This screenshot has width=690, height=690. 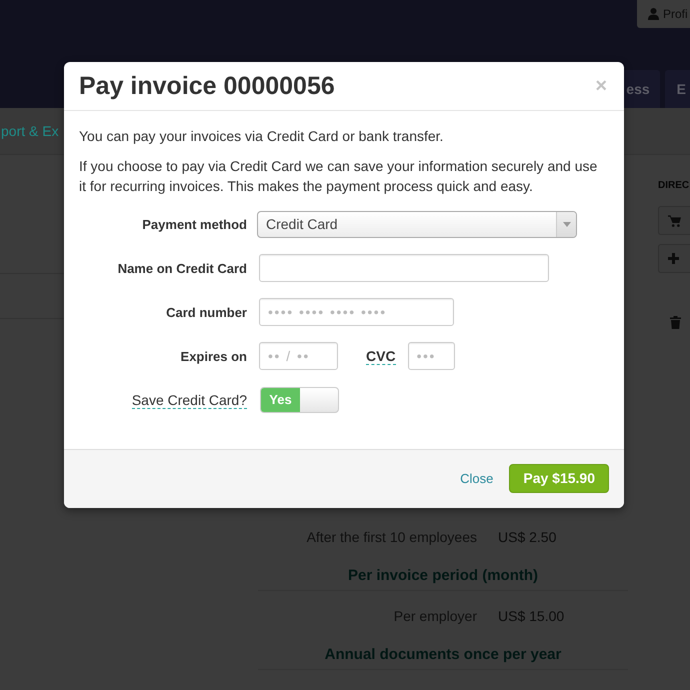 What do you see at coordinates (194, 224) in the screenshot?
I see `field-label: Payment method` at bounding box center [194, 224].